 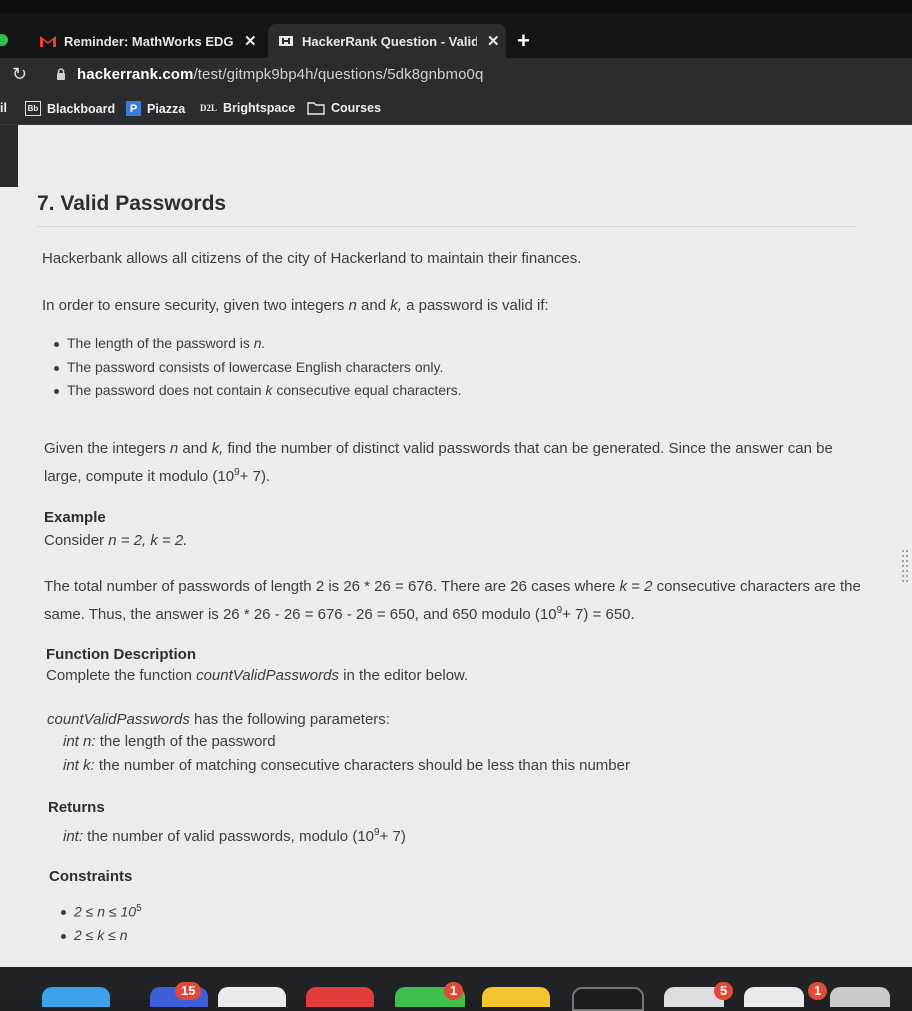 I want to click on title-divider, so click(x=447, y=226).